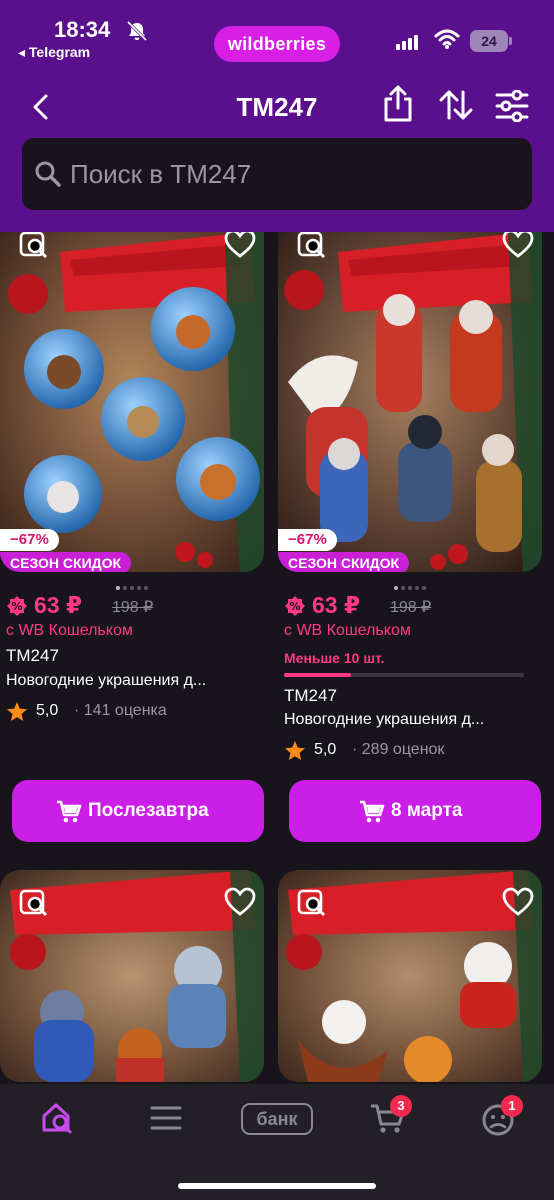 The image size is (554, 1200). I want to click on stock-progress-bar, so click(404, 675).